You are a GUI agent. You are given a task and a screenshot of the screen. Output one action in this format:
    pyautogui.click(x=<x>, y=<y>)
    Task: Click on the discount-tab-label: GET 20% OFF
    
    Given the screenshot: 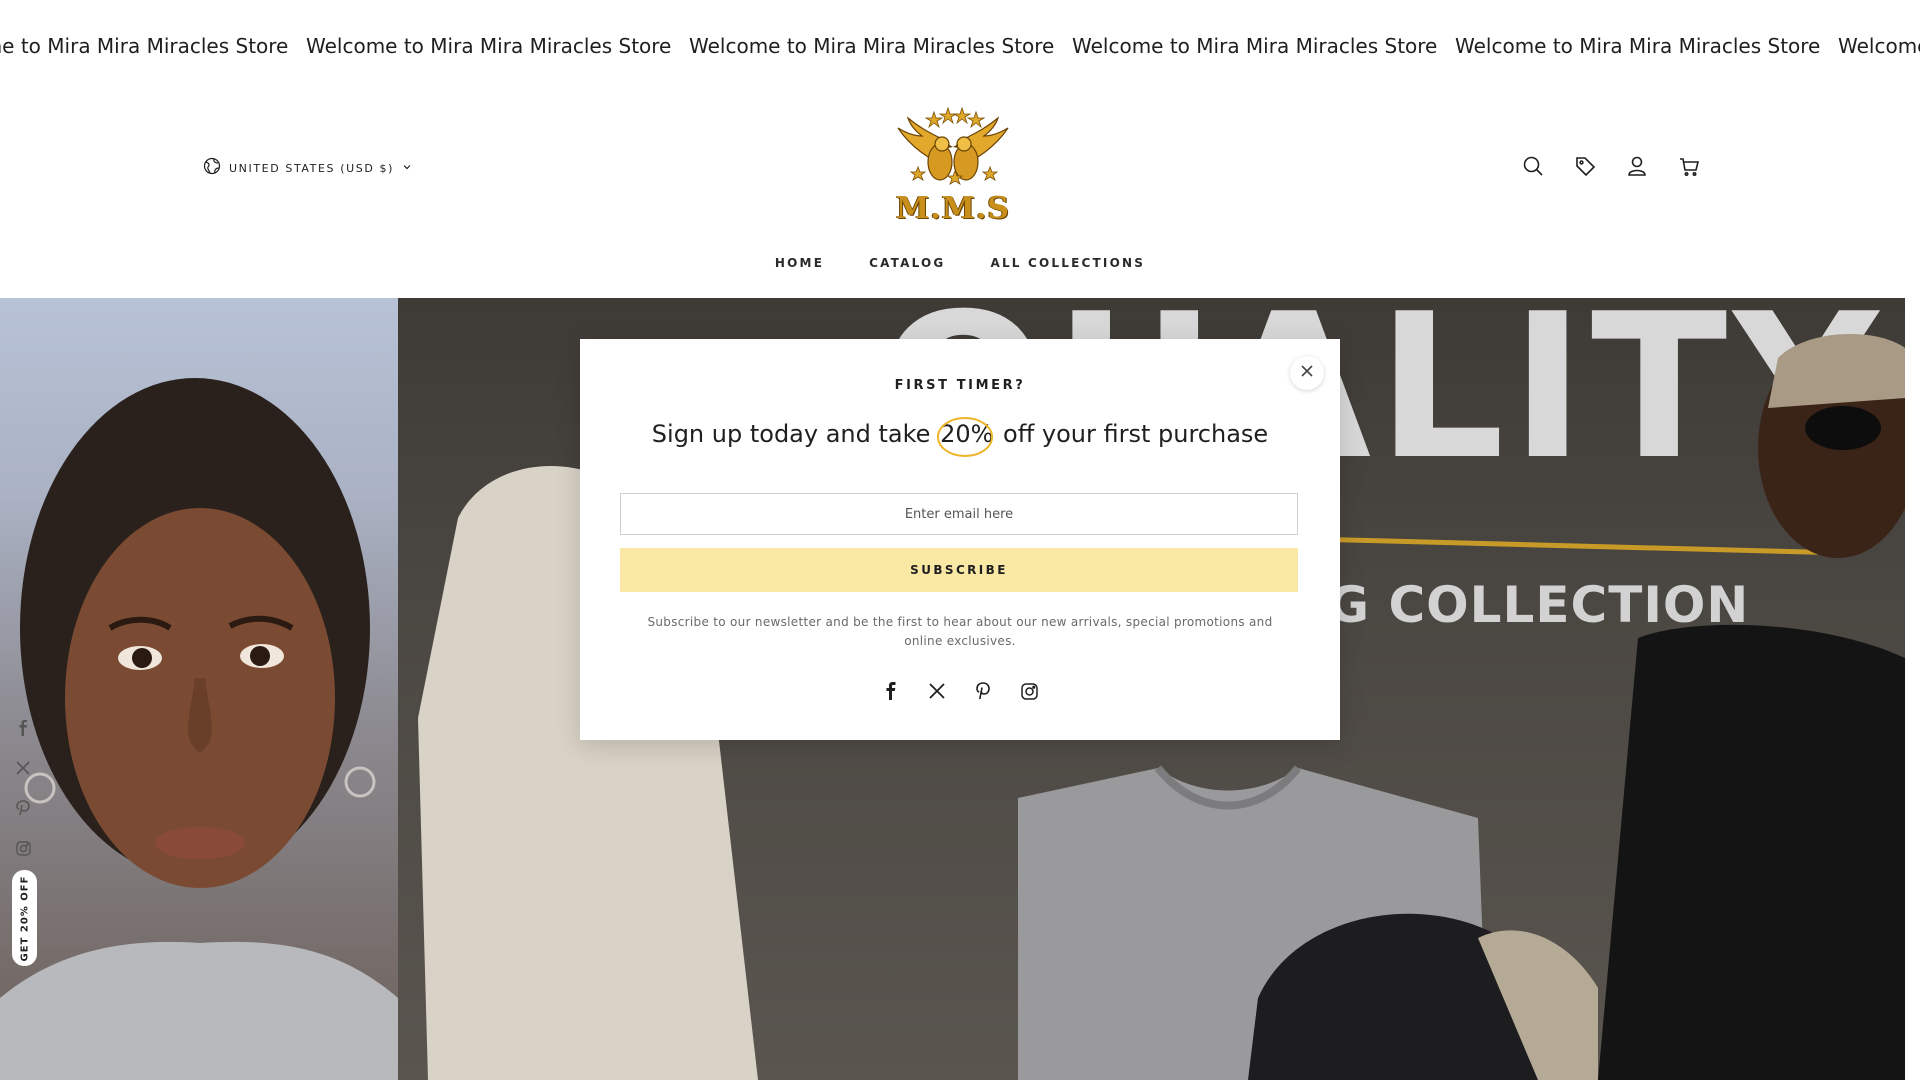 What is the action you would take?
    pyautogui.click(x=25, y=918)
    